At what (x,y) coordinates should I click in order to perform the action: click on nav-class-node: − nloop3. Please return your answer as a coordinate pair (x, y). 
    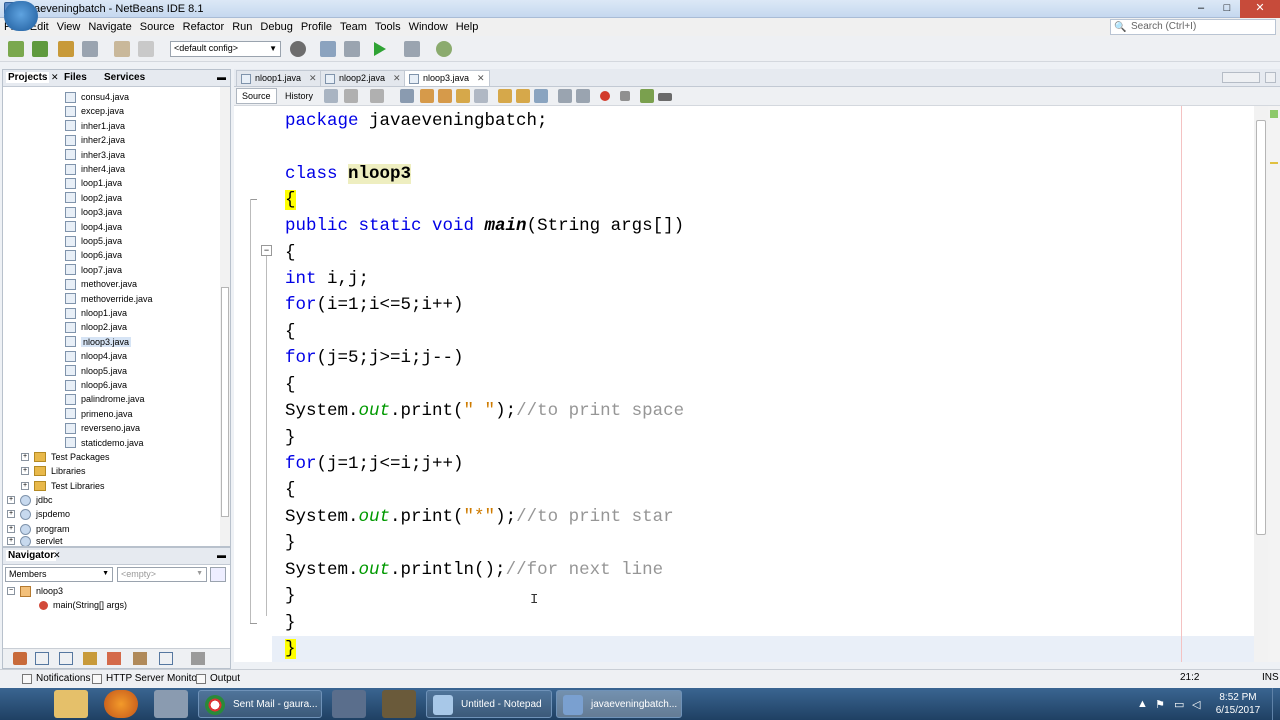
    Looking at the image, I should click on (35, 591).